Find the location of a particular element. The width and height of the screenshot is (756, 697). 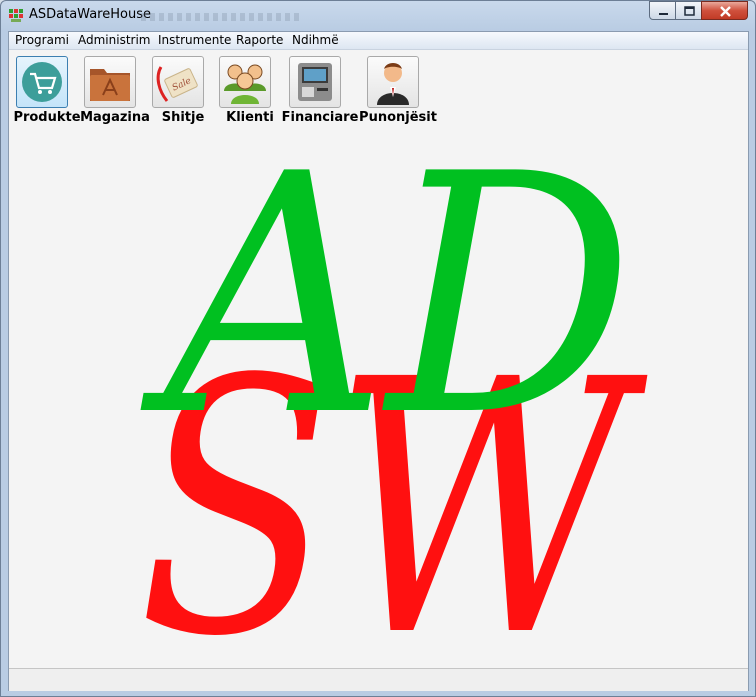

app-logo-icon is located at coordinates (16, 15).